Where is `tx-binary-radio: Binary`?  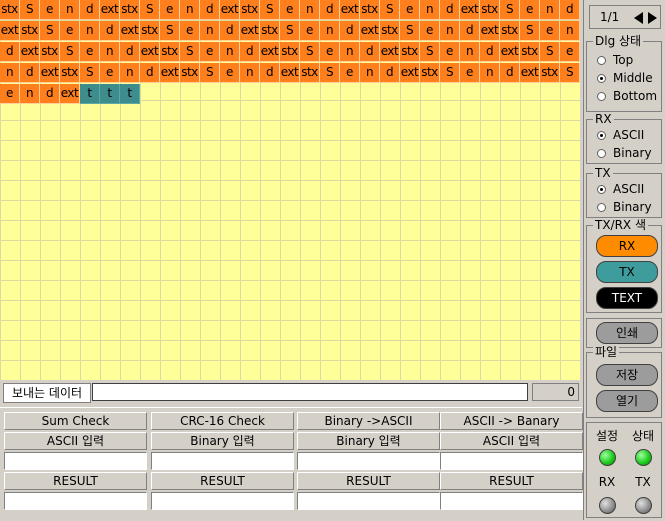 tx-binary-radio: Binary is located at coordinates (624, 207).